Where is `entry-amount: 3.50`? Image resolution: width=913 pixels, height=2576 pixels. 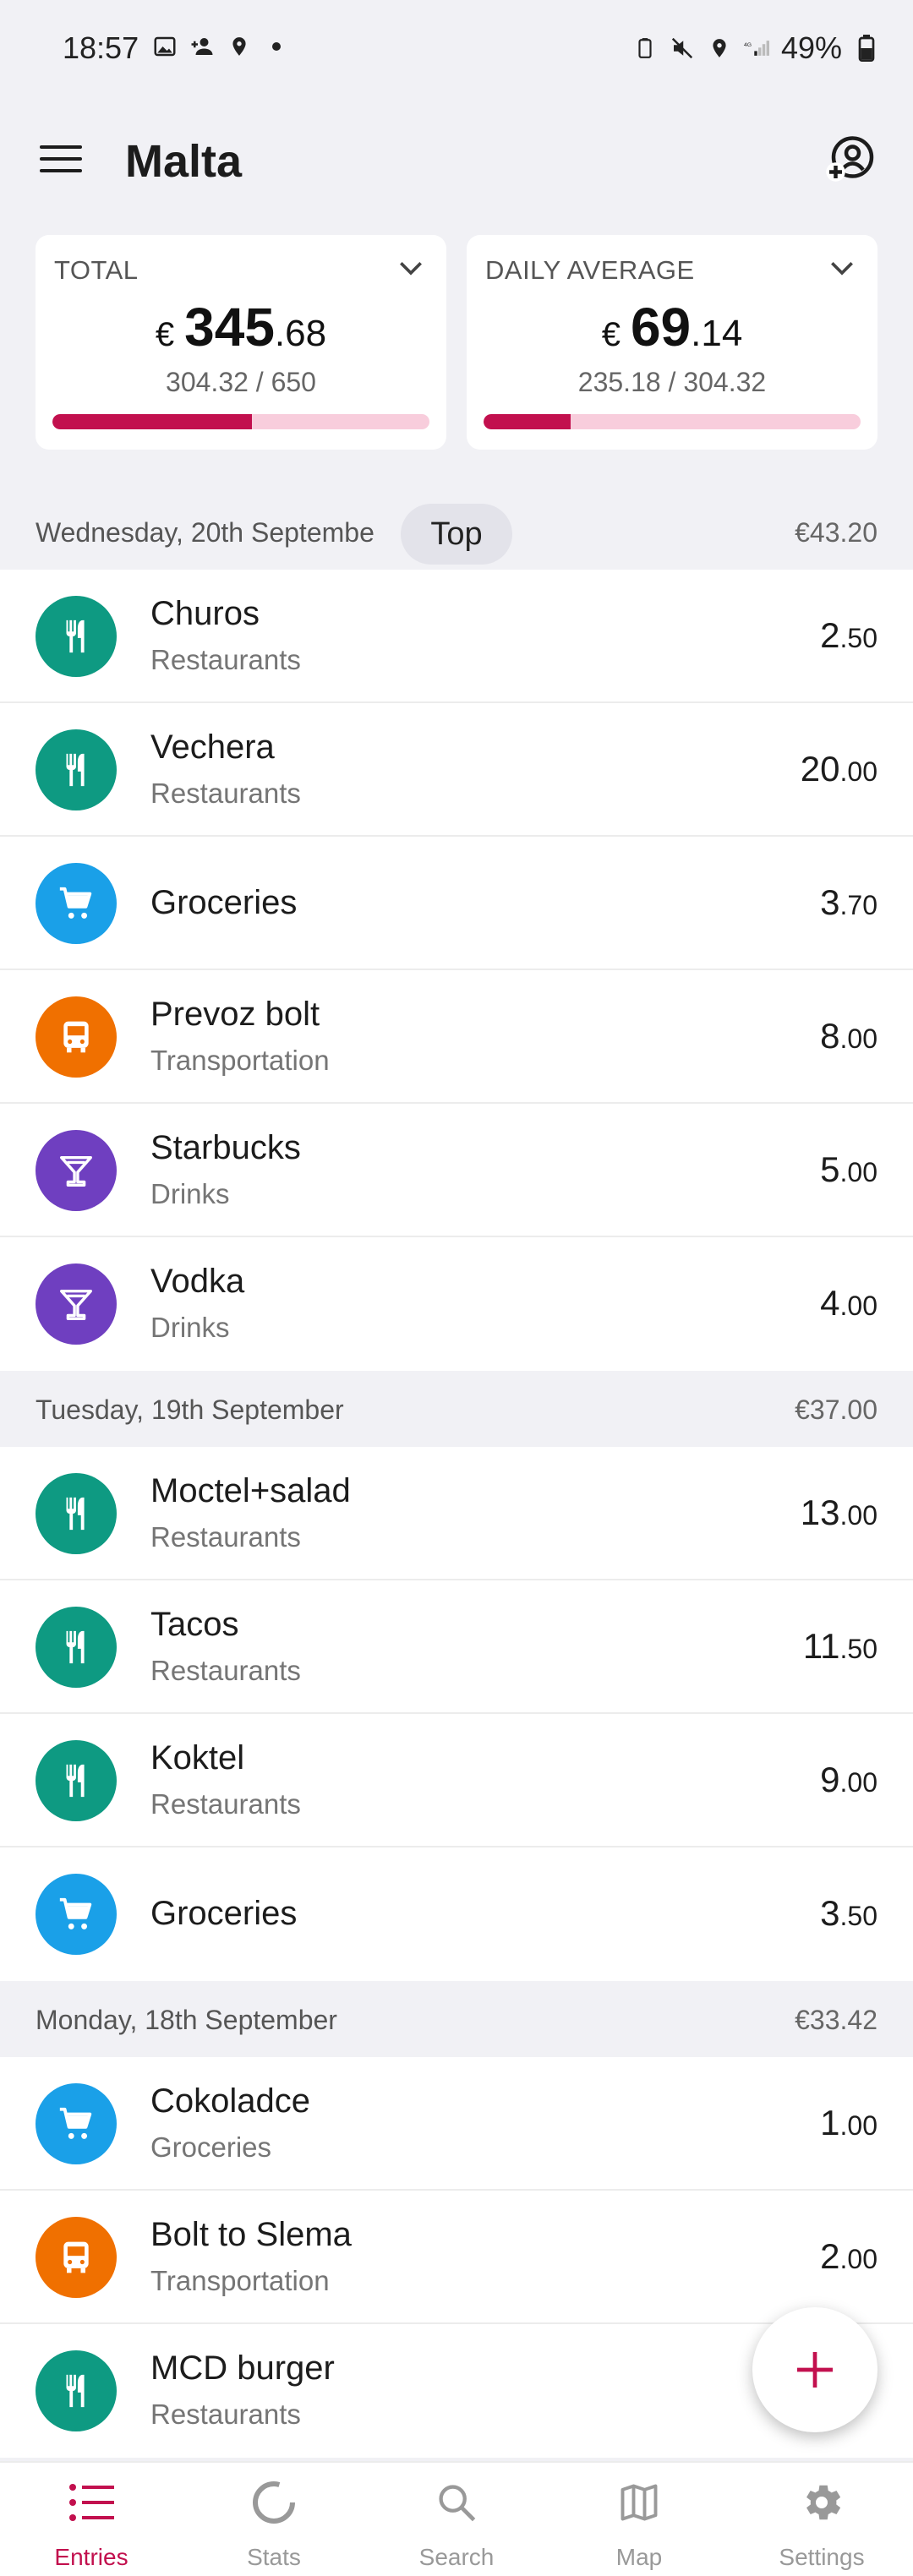 entry-amount: 3.50 is located at coordinates (848, 1913).